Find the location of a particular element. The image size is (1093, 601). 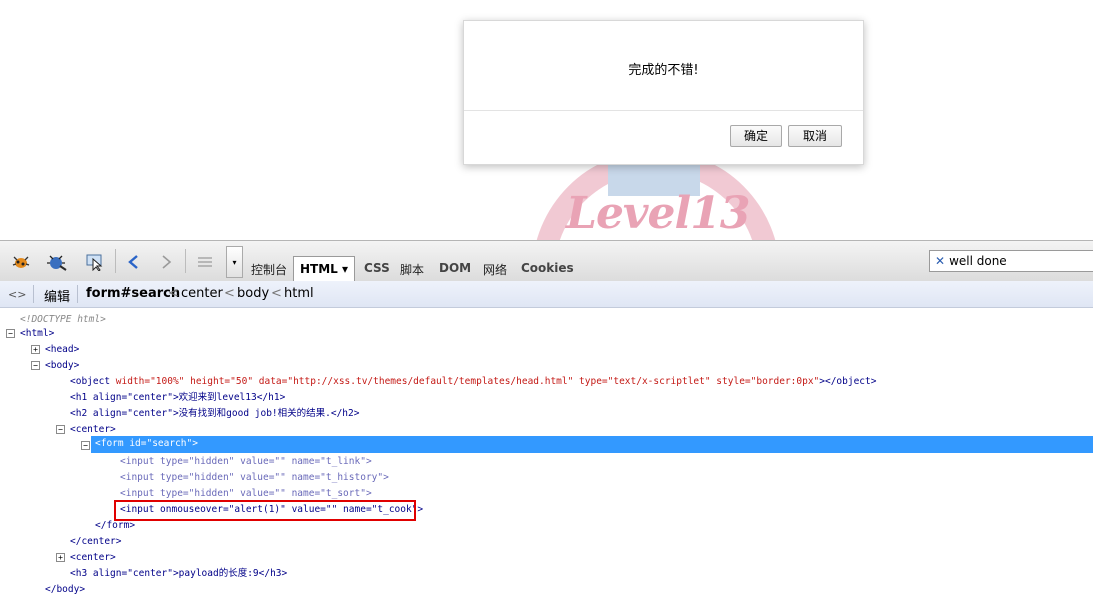

firebug-icon is located at coordinates (21, 262).